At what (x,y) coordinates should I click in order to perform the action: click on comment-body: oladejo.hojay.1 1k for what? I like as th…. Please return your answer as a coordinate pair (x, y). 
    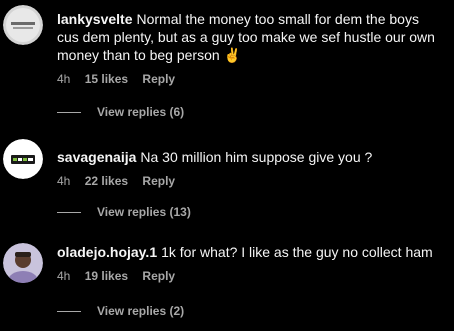
    Looking at the image, I should click on (250, 263).